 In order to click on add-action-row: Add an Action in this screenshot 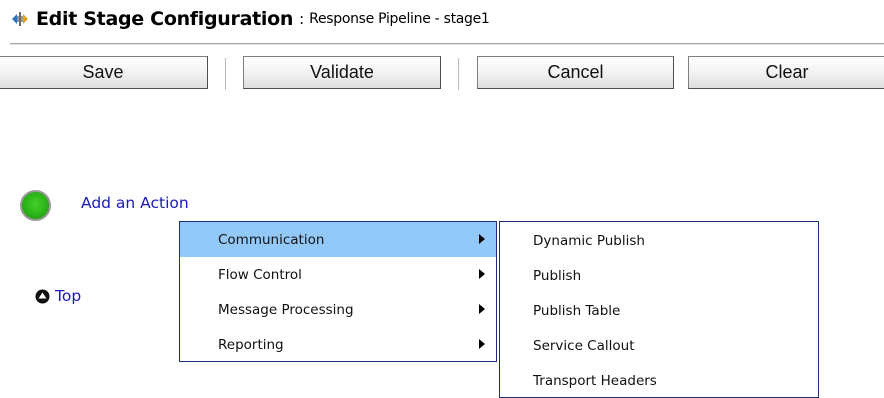, I will do `click(104, 205)`.